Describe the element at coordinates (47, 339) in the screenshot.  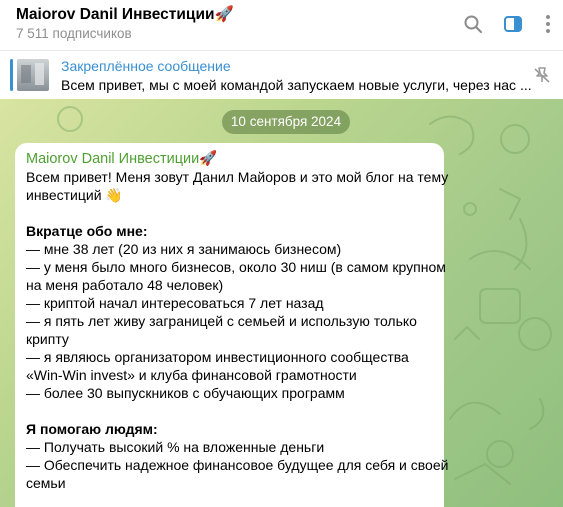
I see `message-line: крипту` at that location.